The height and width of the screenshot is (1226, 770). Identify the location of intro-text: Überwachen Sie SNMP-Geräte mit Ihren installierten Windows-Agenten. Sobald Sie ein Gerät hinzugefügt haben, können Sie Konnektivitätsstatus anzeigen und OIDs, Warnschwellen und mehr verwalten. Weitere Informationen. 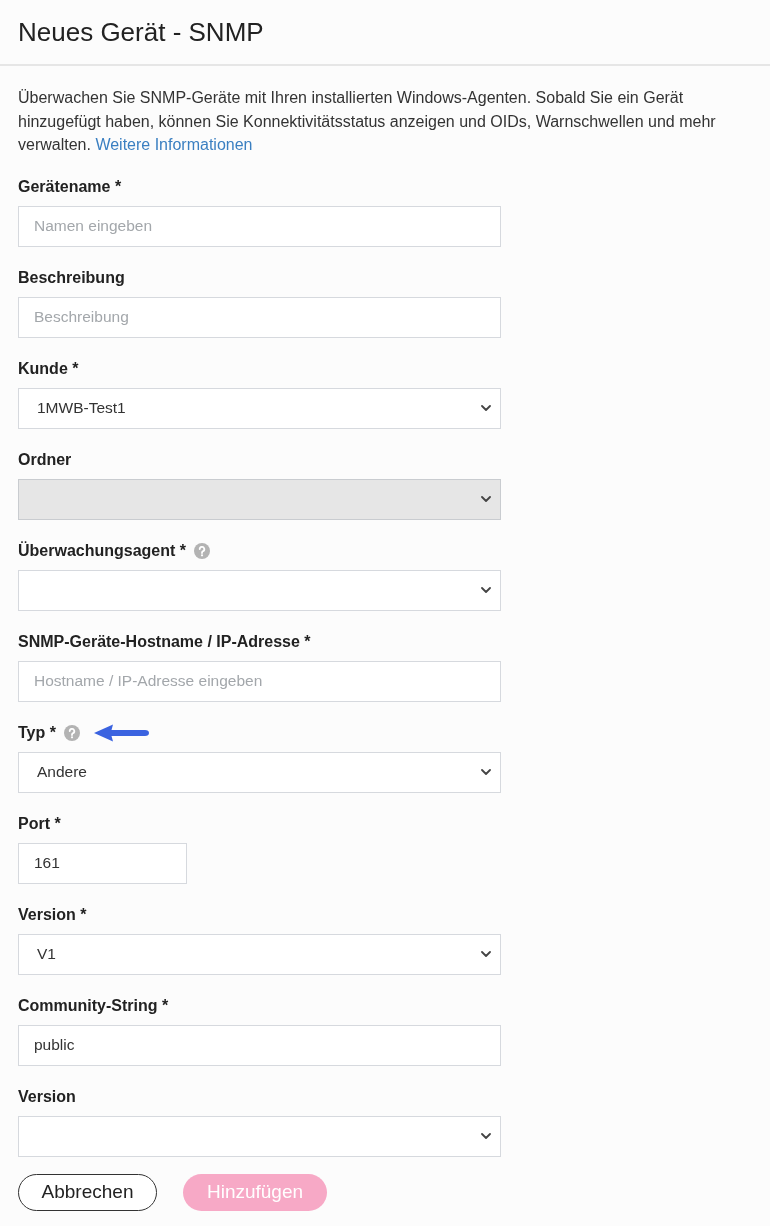
(367, 121).